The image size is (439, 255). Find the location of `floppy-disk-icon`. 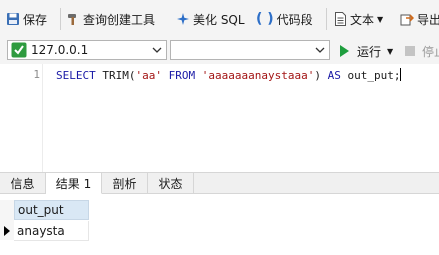

floppy-disk-icon is located at coordinates (13, 19).